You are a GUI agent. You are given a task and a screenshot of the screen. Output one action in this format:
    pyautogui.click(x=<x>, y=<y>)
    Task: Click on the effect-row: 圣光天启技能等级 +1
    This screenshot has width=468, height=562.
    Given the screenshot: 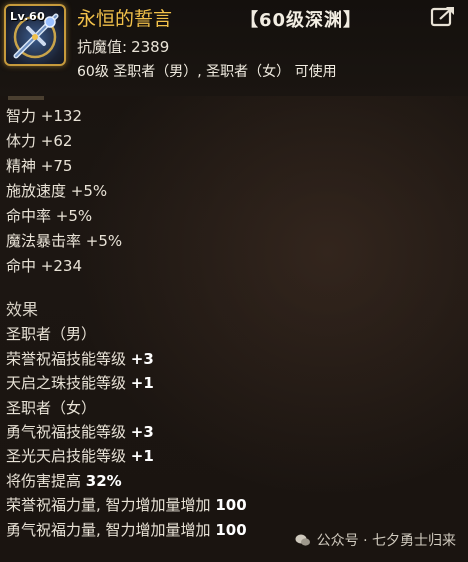 What is the action you would take?
    pyautogui.click(x=126, y=456)
    